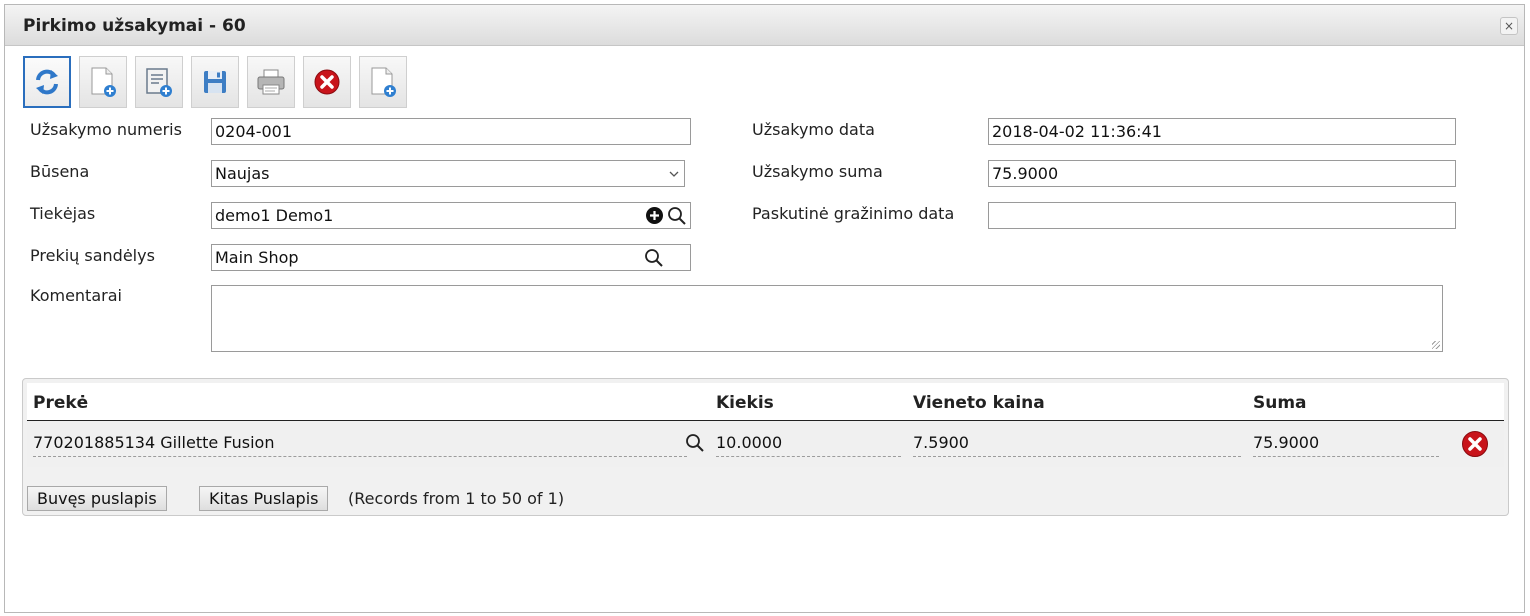 The width and height of the screenshot is (1530, 616). I want to click on status-select: Naujas, so click(448, 173).